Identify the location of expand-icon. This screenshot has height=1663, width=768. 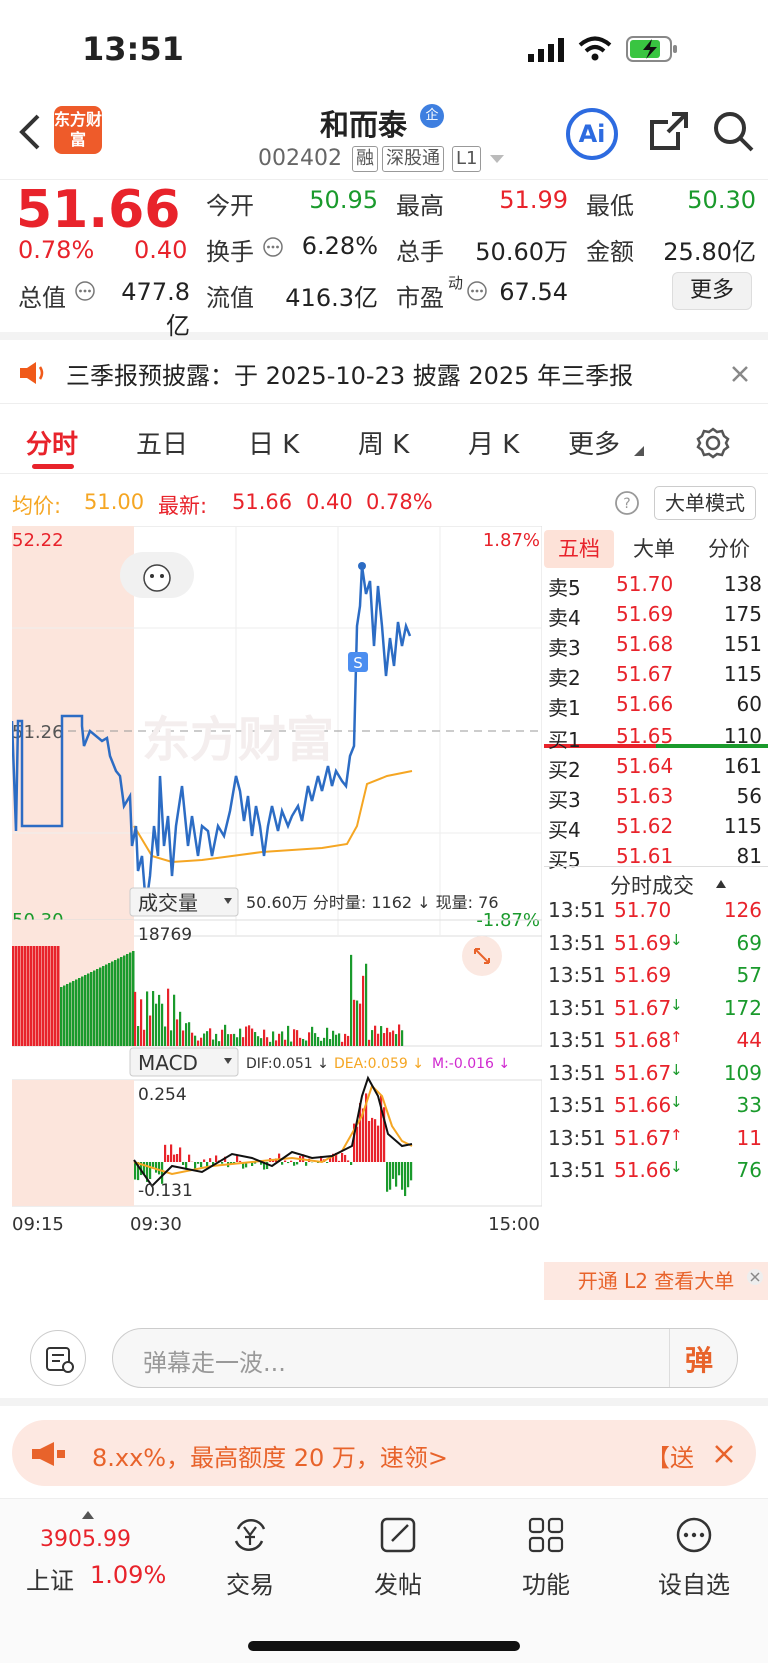
(482, 956).